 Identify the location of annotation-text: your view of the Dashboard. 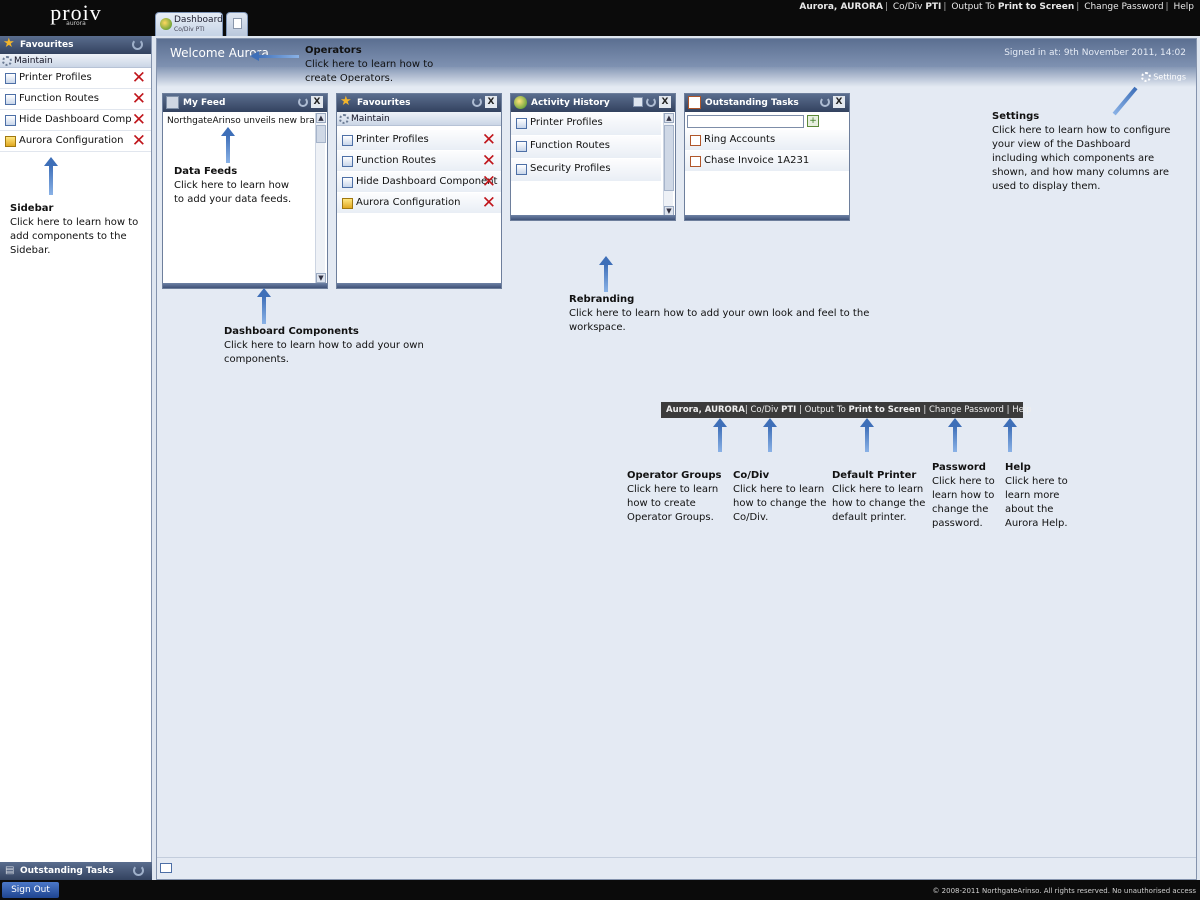
(1061, 144).